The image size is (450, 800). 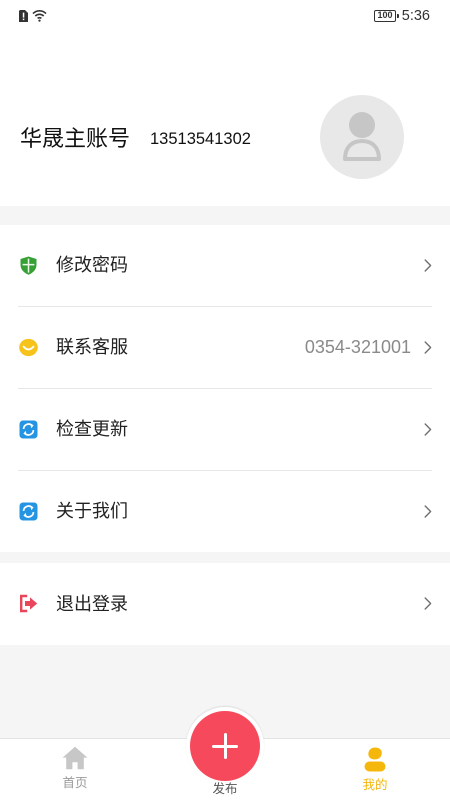 I want to click on menu-item-label: 修改密码, so click(x=92, y=265).